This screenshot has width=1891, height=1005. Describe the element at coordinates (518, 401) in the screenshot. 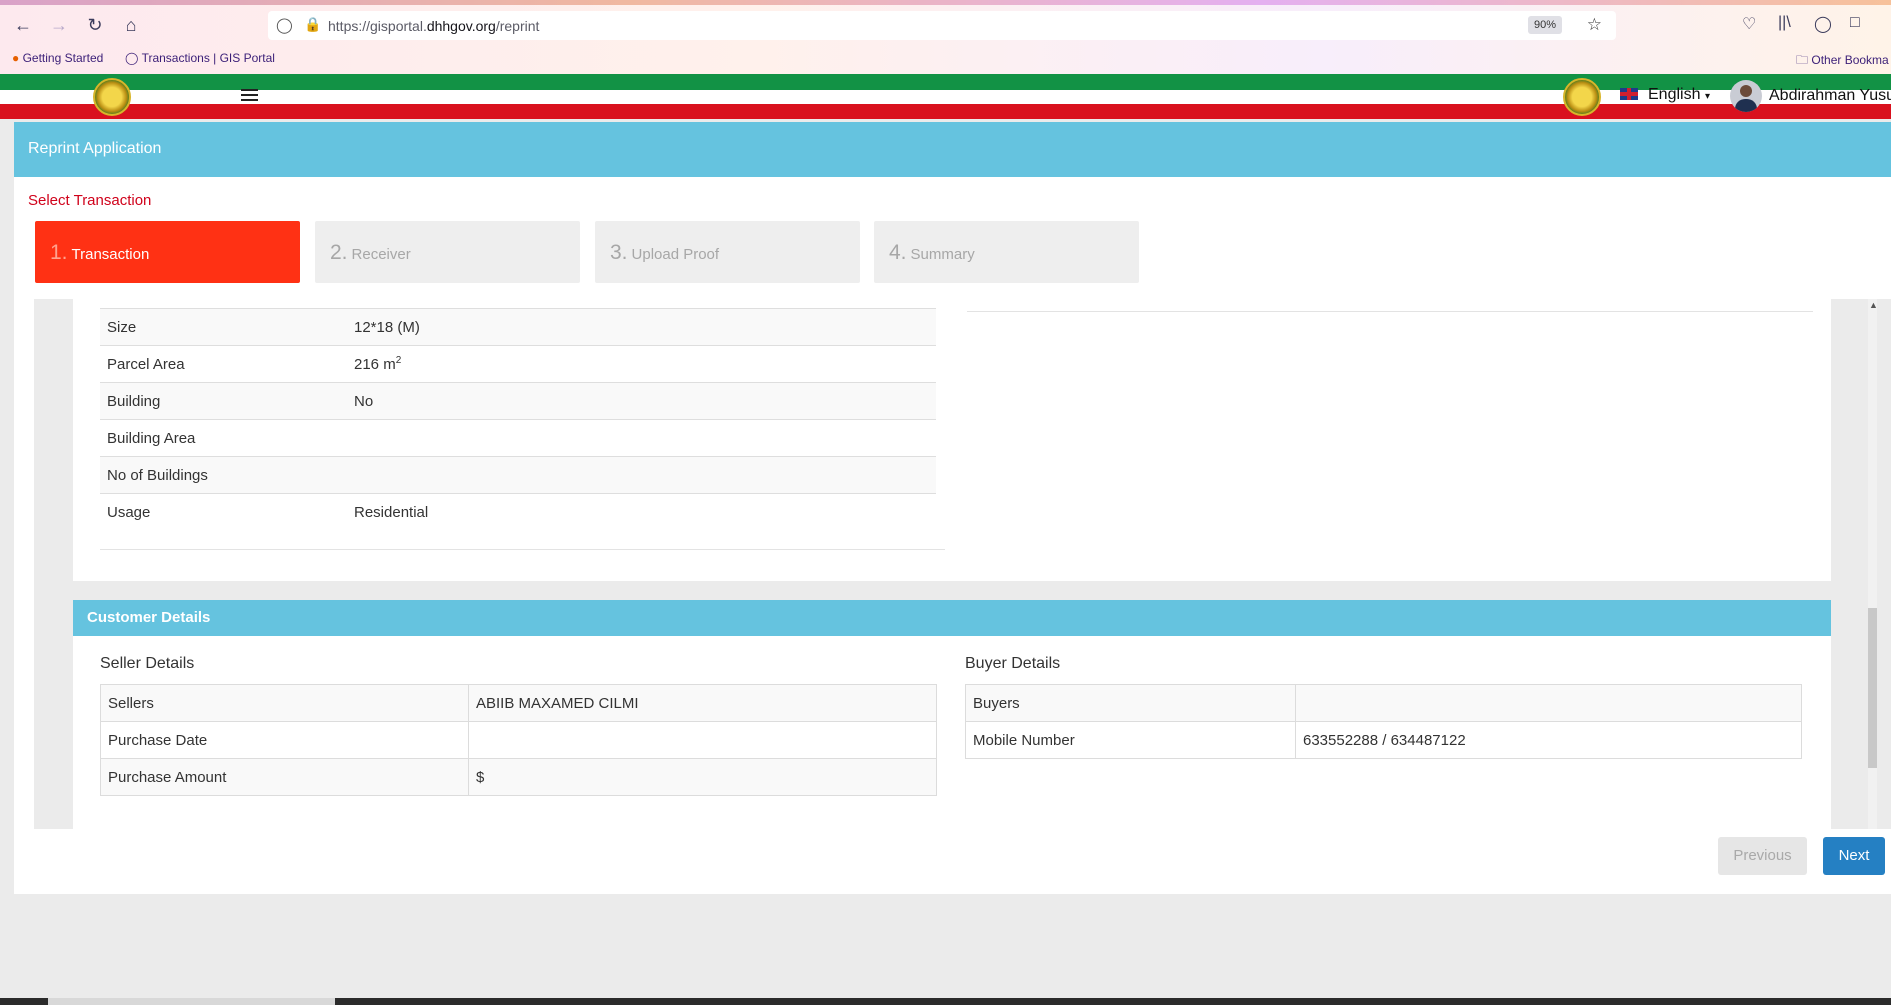

I see `table-row: Building No` at that location.